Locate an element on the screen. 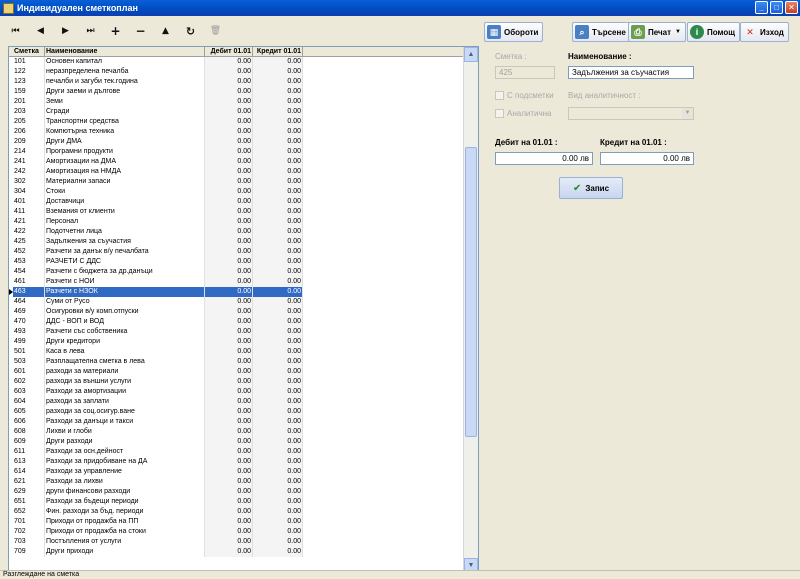  table-row: 422 Подотчетни лица 0.00 0.00 is located at coordinates (236, 232).